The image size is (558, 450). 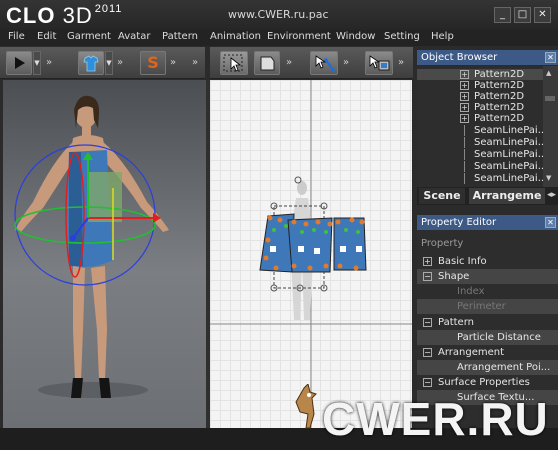 I want to click on object-browser-title: Object Browser, so click(x=459, y=57).